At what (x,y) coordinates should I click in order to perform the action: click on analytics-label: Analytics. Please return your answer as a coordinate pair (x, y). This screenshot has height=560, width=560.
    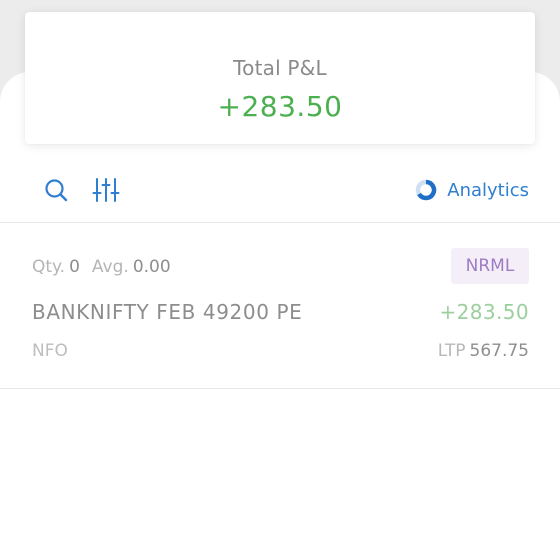
    Looking at the image, I should click on (488, 190).